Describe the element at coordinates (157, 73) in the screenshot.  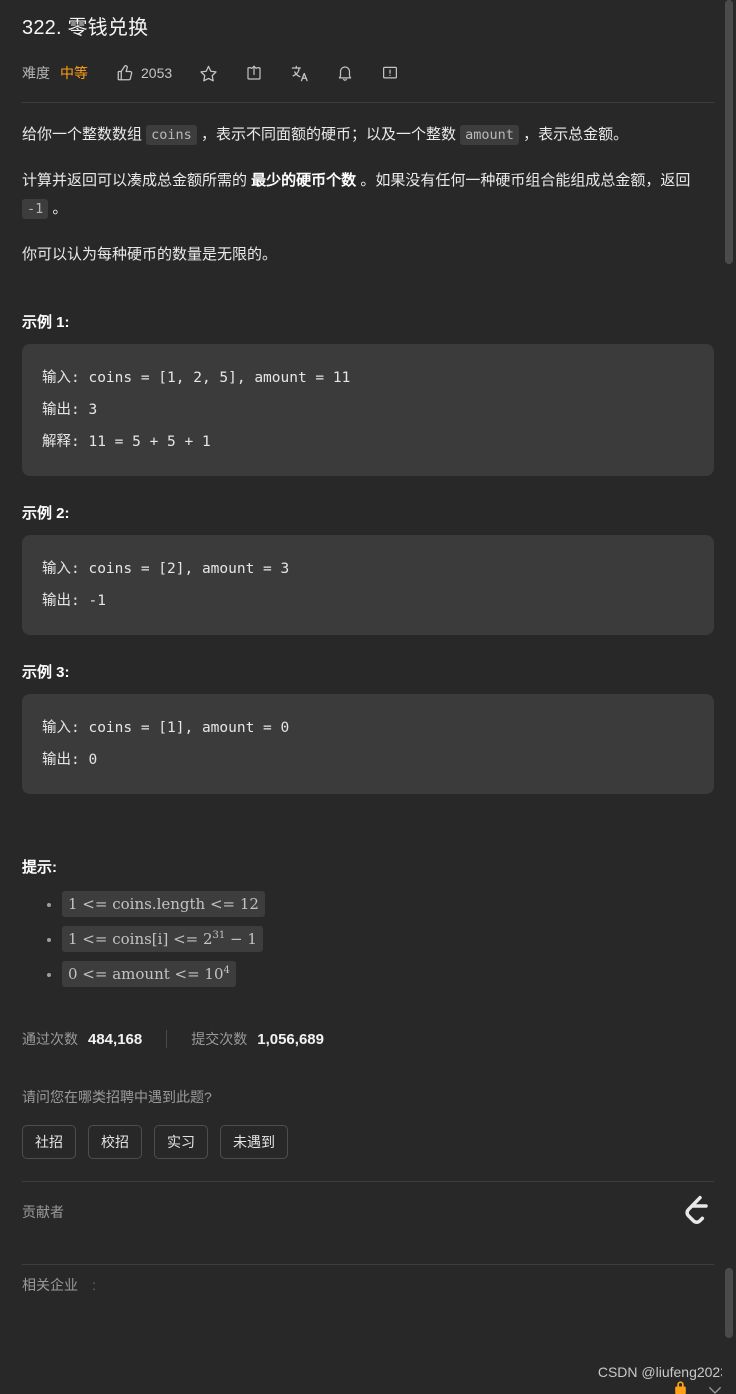
I see `like-count: 2053` at that location.